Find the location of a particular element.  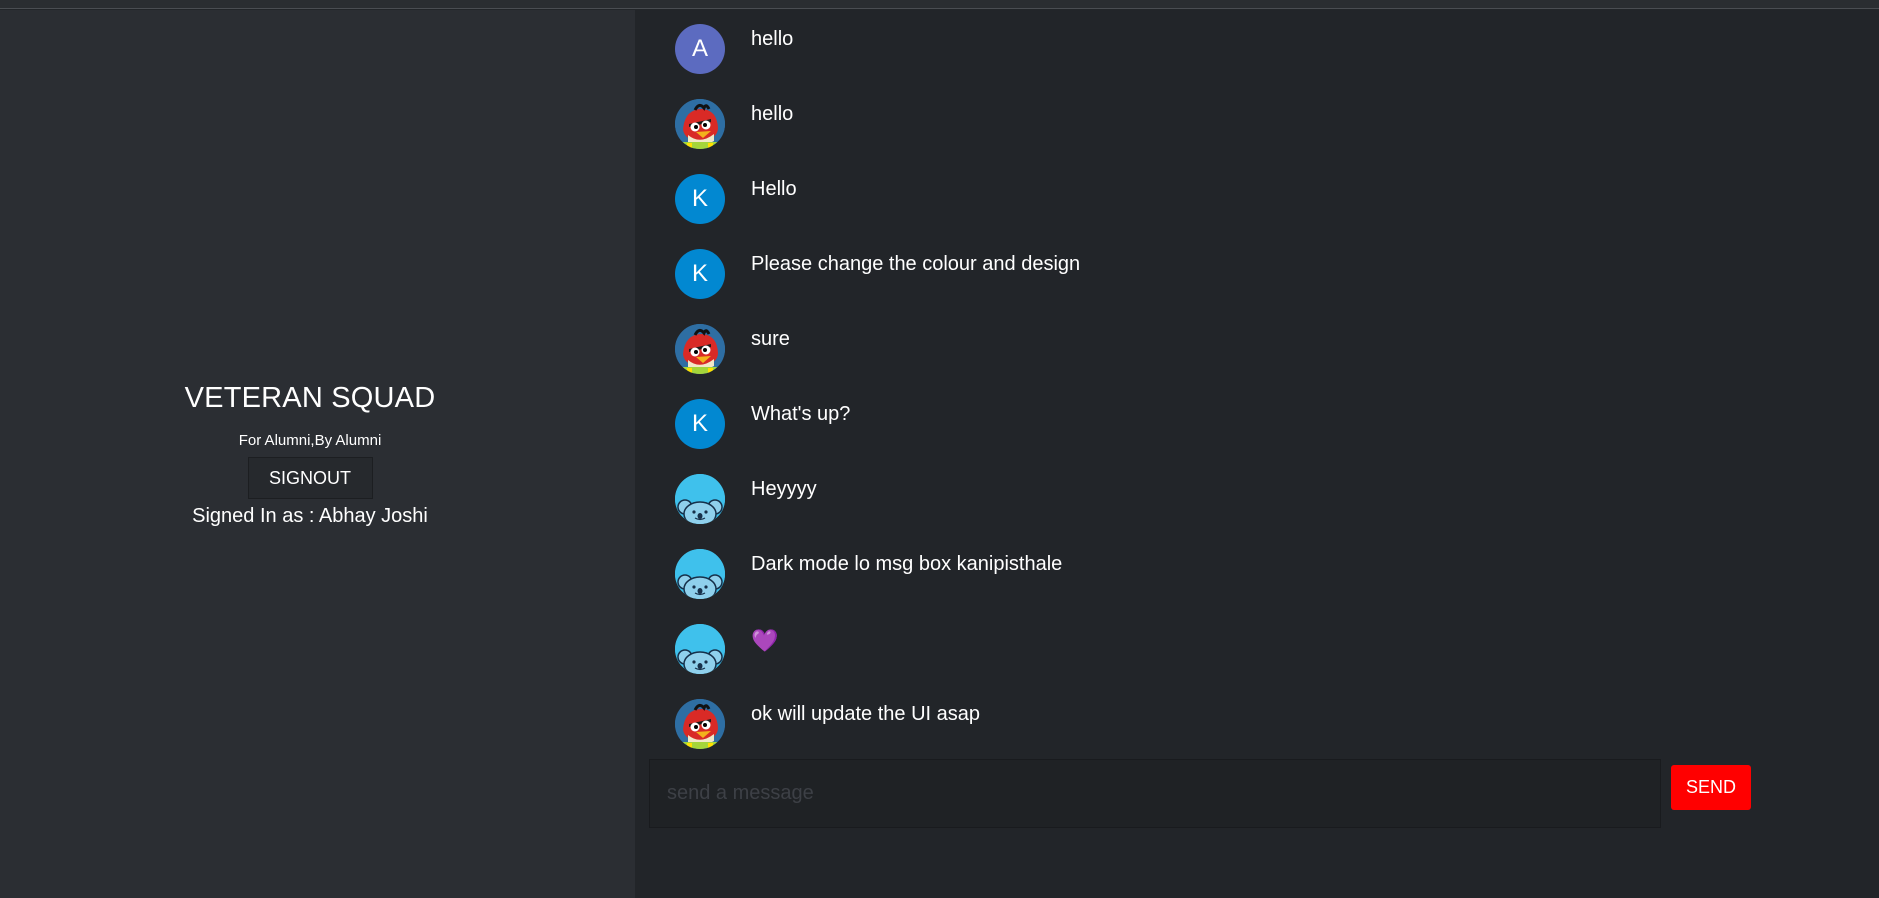

message-text: Dark mode lo msg box kanipisthale is located at coordinates (907, 564).